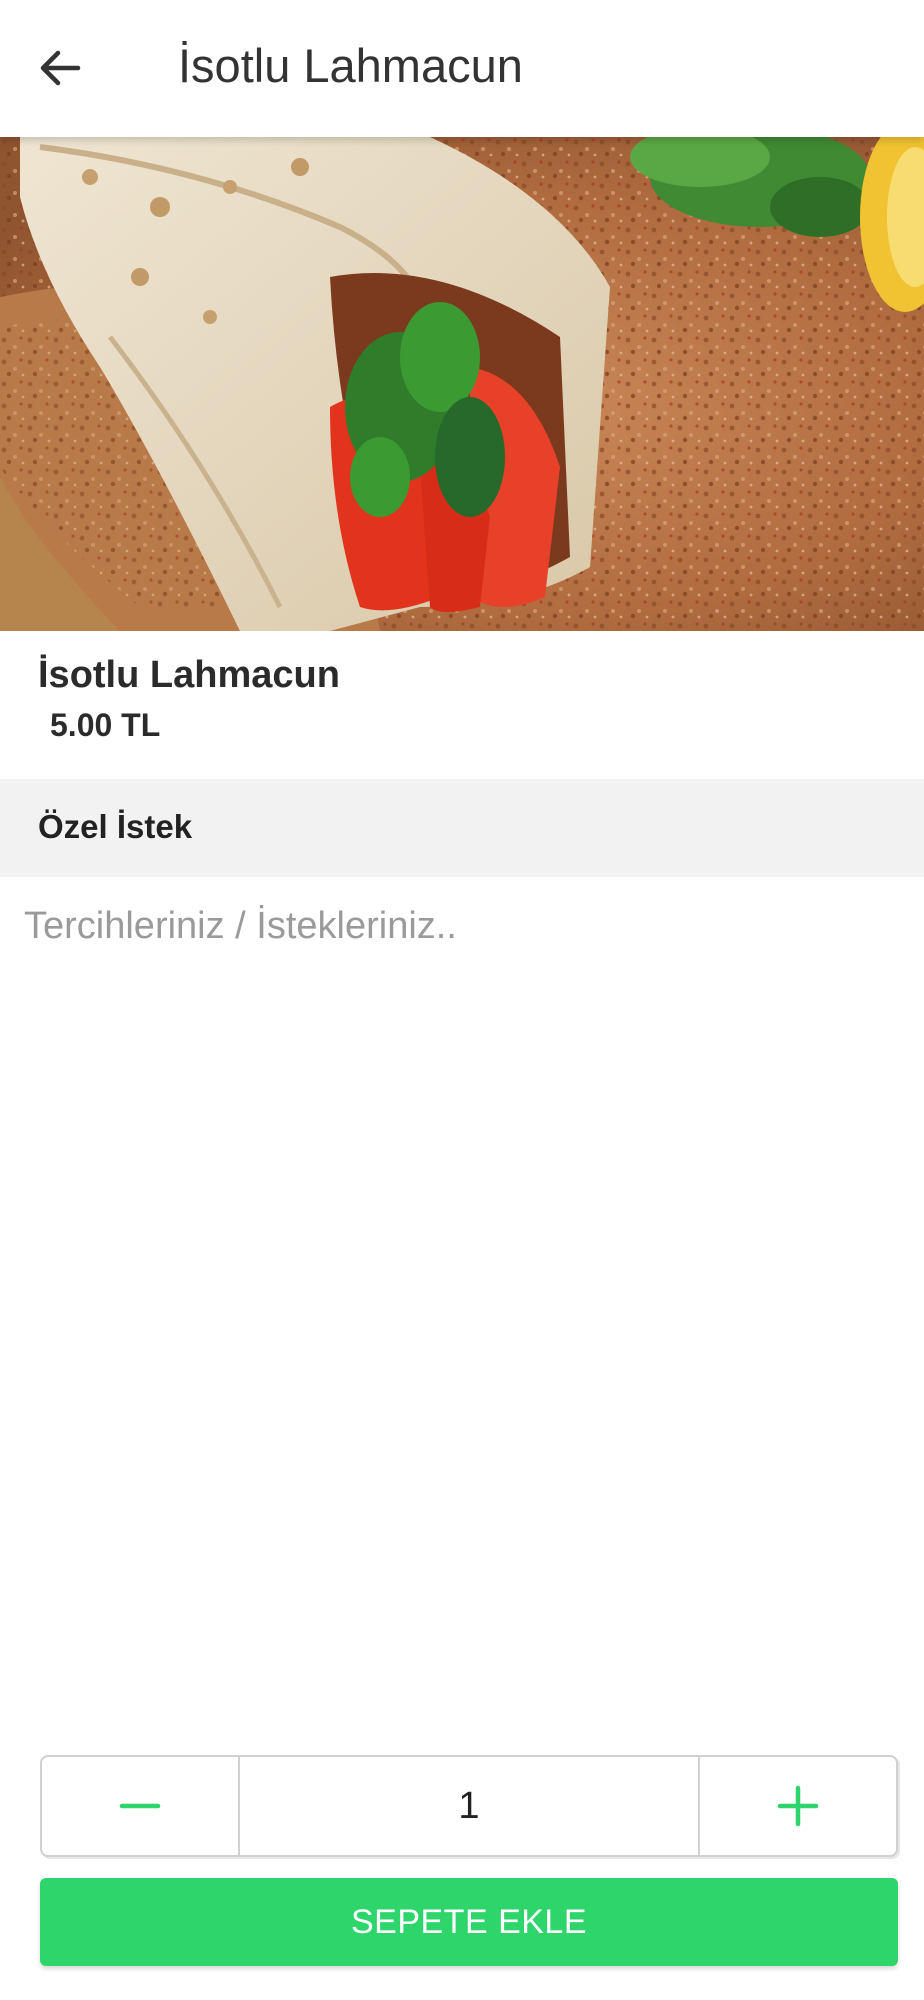 This screenshot has width=924, height=2000. I want to click on page-title: İsotlu Lahmacun, so click(350, 65).